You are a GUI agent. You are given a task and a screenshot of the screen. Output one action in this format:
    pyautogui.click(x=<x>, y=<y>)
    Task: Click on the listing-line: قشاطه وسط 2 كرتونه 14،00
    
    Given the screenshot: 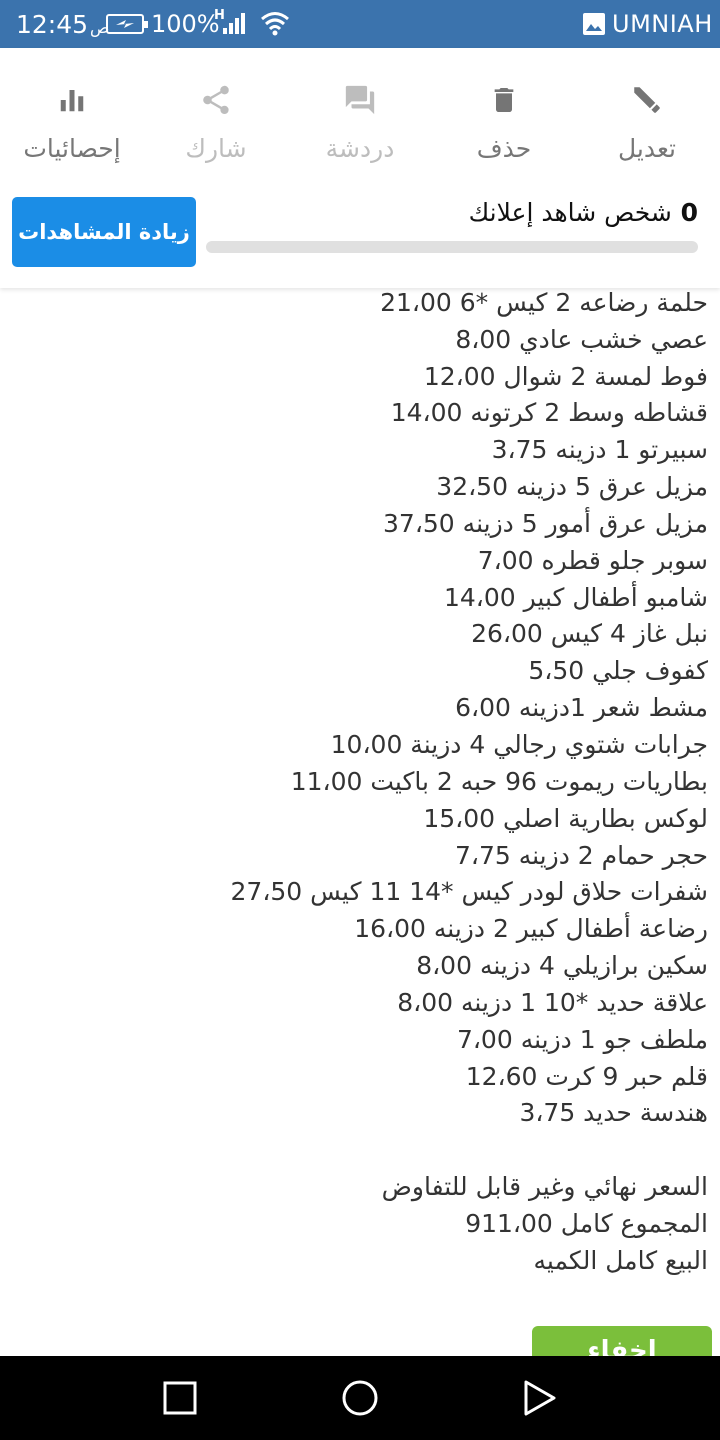 What is the action you would take?
    pyautogui.click(x=549, y=413)
    